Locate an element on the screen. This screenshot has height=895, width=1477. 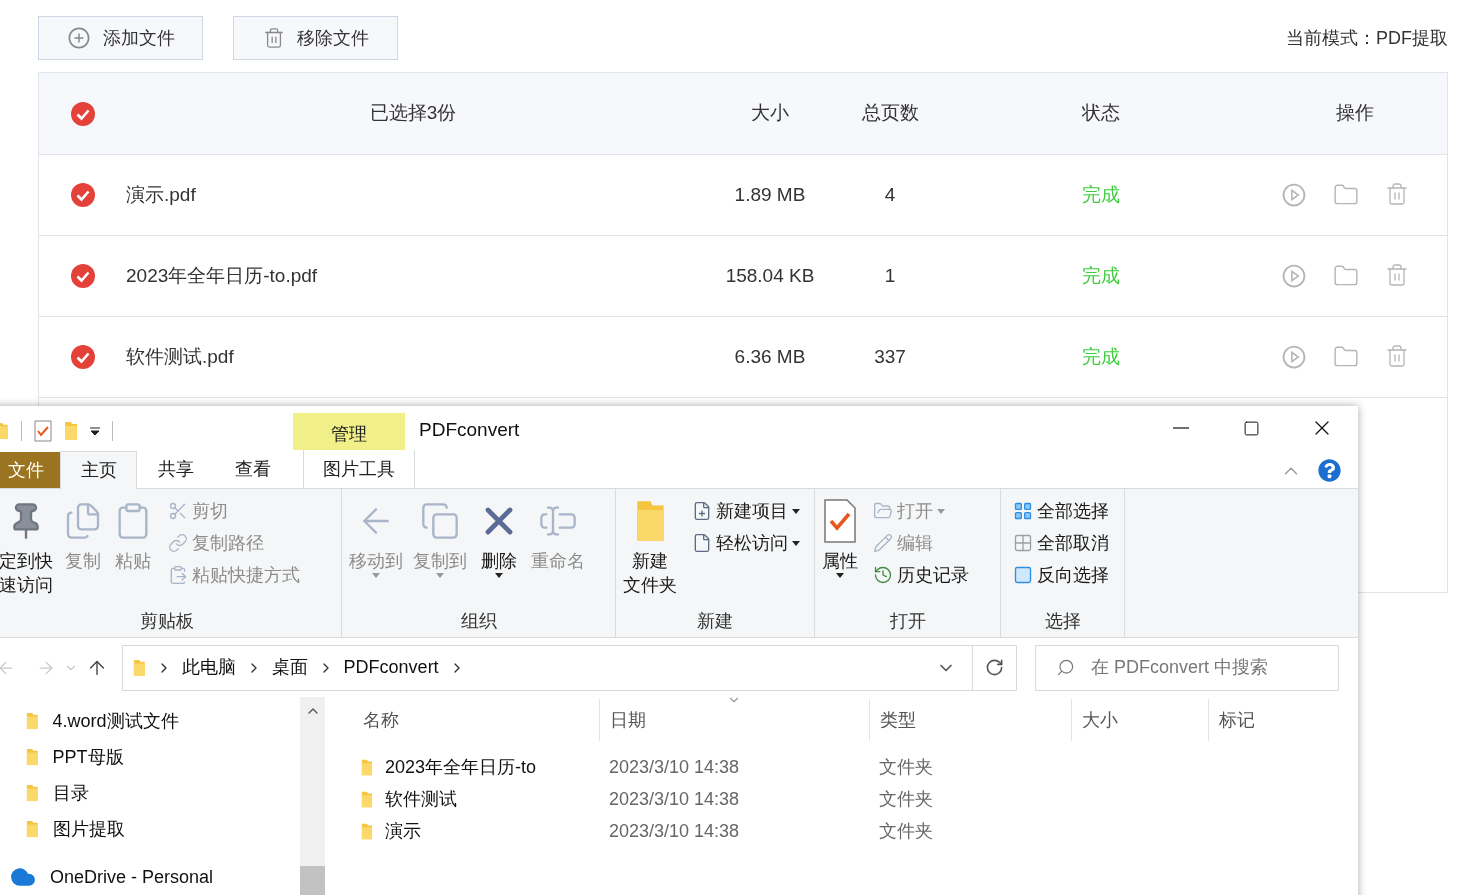
ribbon-button: 反向选择 is located at coordinates (1061, 575).